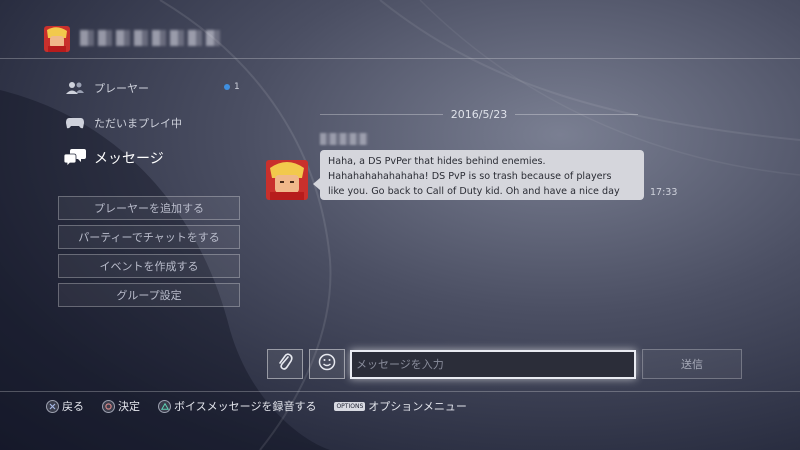 This screenshot has width=800, height=450. What do you see at coordinates (344, 139) in the screenshot?
I see `sender-name-pixelated` at bounding box center [344, 139].